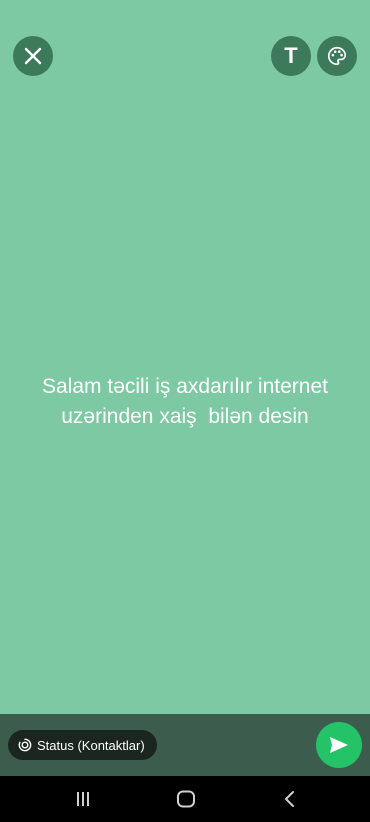 This screenshot has height=822, width=370. Describe the element at coordinates (91, 745) in the screenshot. I see `audience-label: Status (Kontaktlar)` at that location.